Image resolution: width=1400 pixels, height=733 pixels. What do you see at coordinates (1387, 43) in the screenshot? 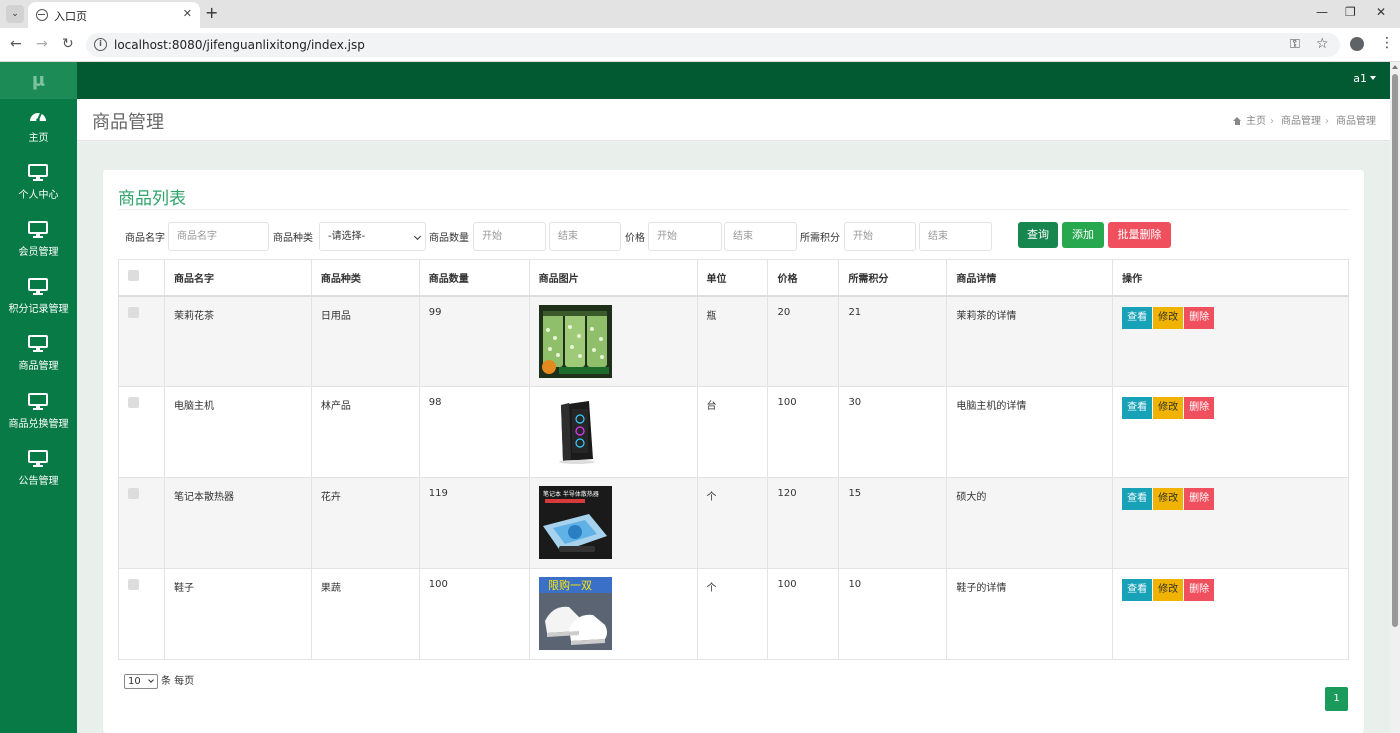
I see `browser-menu-icon: ⋮` at bounding box center [1387, 43].